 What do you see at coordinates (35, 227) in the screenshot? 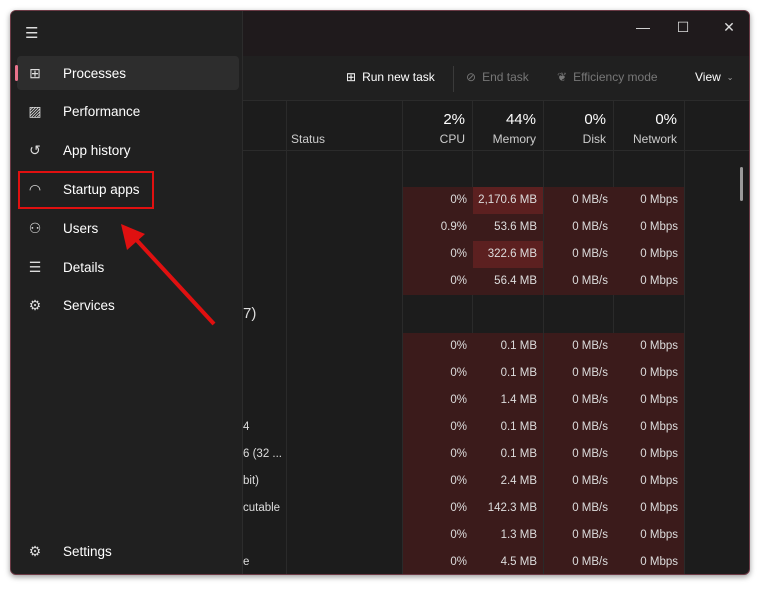
I see `users-icon: ⚇` at bounding box center [35, 227].